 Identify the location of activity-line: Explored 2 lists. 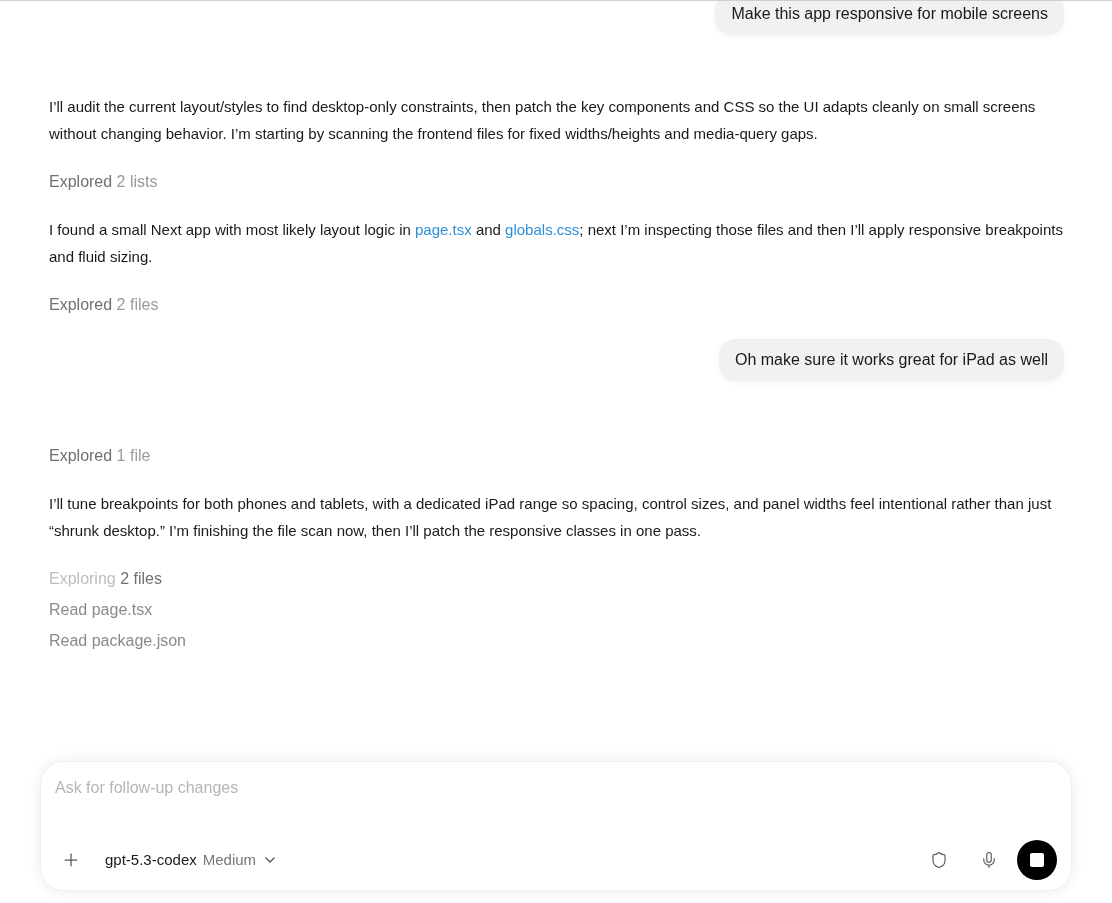
(103, 181).